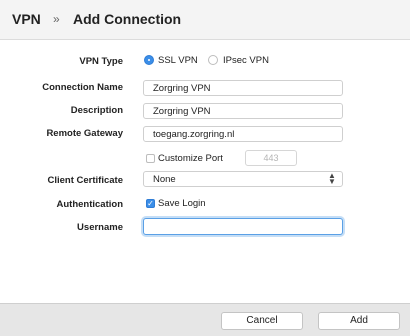 This screenshot has height=336, width=410. Describe the element at coordinates (243, 88) in the screenshot. I see `connection-name-field: Zorgring VPN` at that location.